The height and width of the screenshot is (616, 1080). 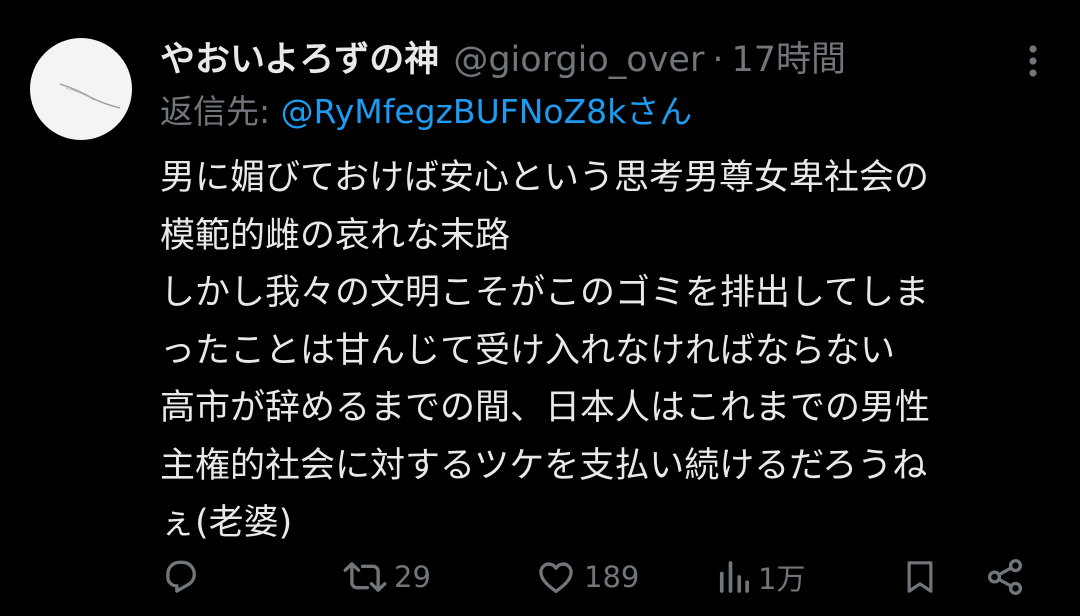 I want to click on reply-button, so click(x=184, y=577).